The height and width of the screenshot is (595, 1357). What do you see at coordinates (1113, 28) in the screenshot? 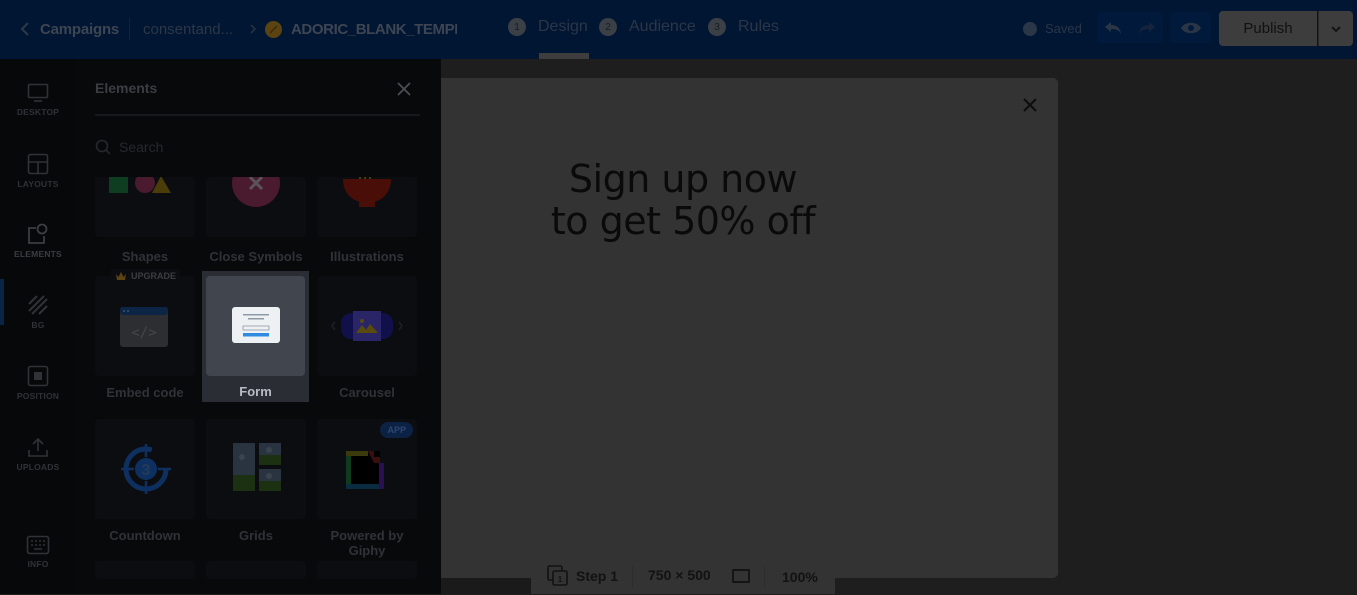
I see `undo-icon` at bounding box center [1113, 28].